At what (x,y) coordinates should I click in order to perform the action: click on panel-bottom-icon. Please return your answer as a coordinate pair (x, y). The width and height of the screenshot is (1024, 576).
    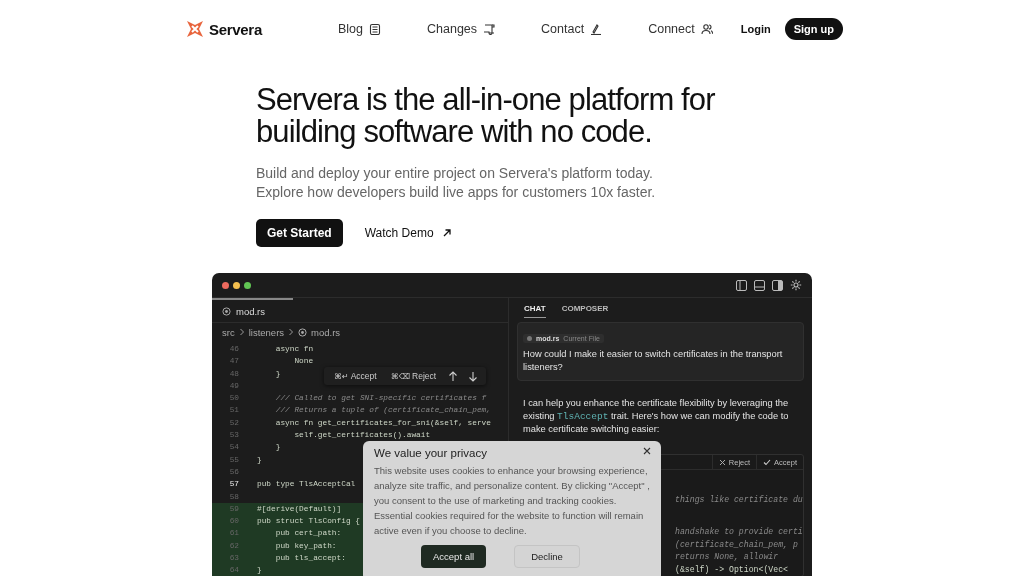
    Looking at the image, I should click on (759, 285).